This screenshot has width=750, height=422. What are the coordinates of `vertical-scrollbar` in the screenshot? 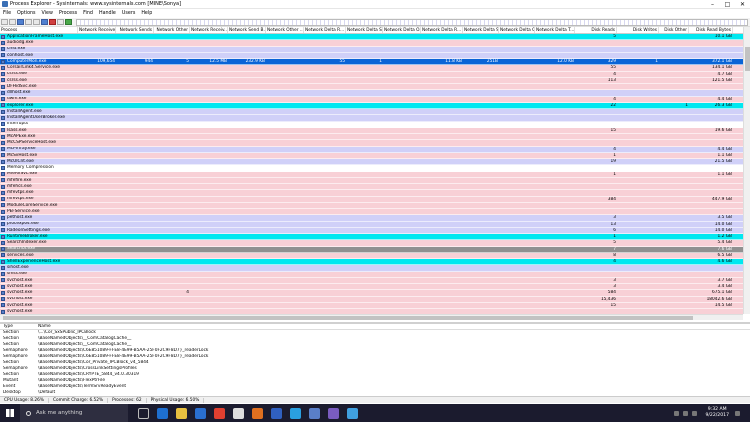 It's located at (746, 170).